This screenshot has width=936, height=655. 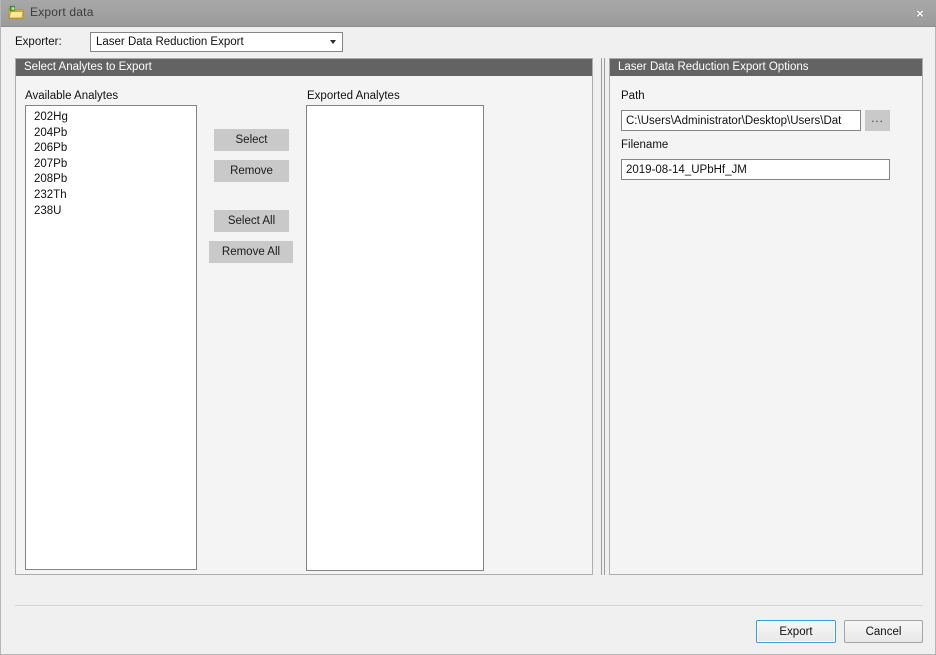 I want to click on available-analyte-item: 202Hg, so click(x=111, y=118).